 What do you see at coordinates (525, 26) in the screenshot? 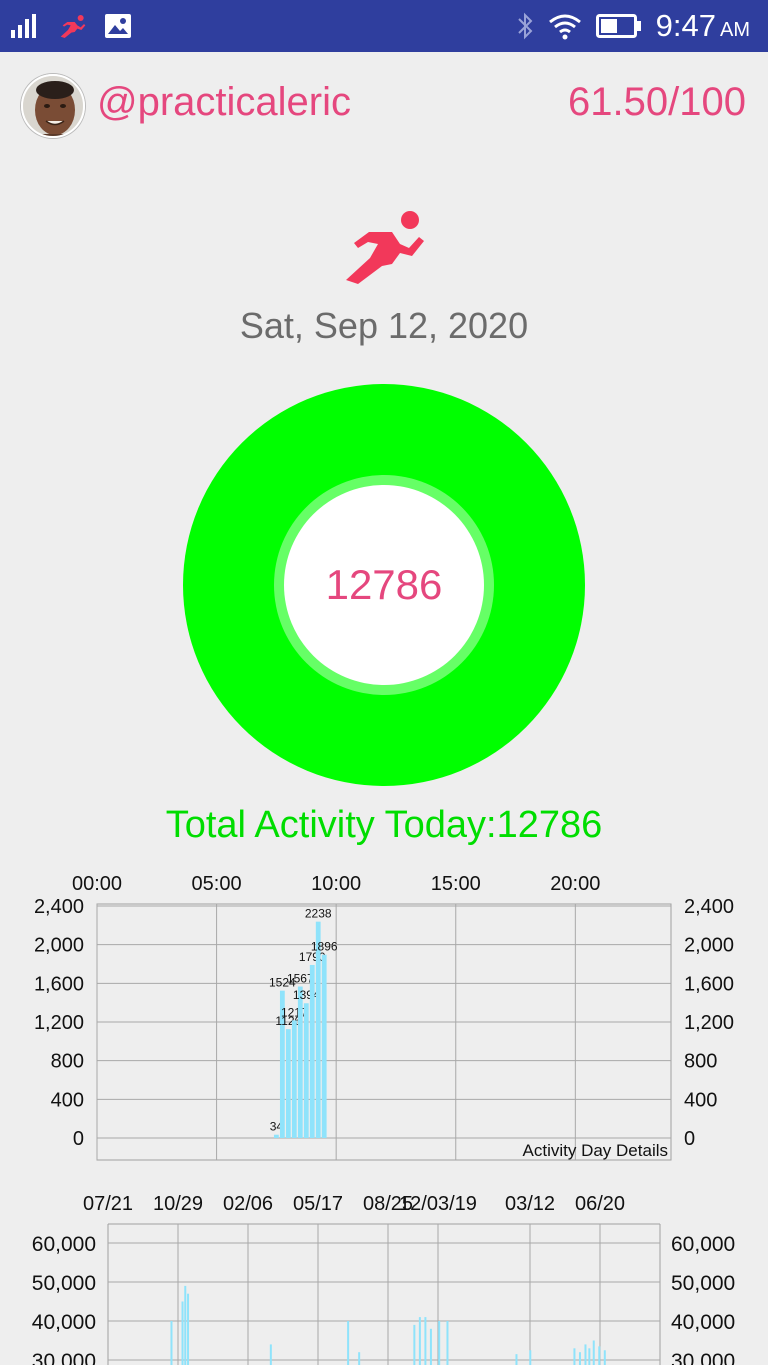
I see `bluetooth-icon` at bounding box center [525, 26].